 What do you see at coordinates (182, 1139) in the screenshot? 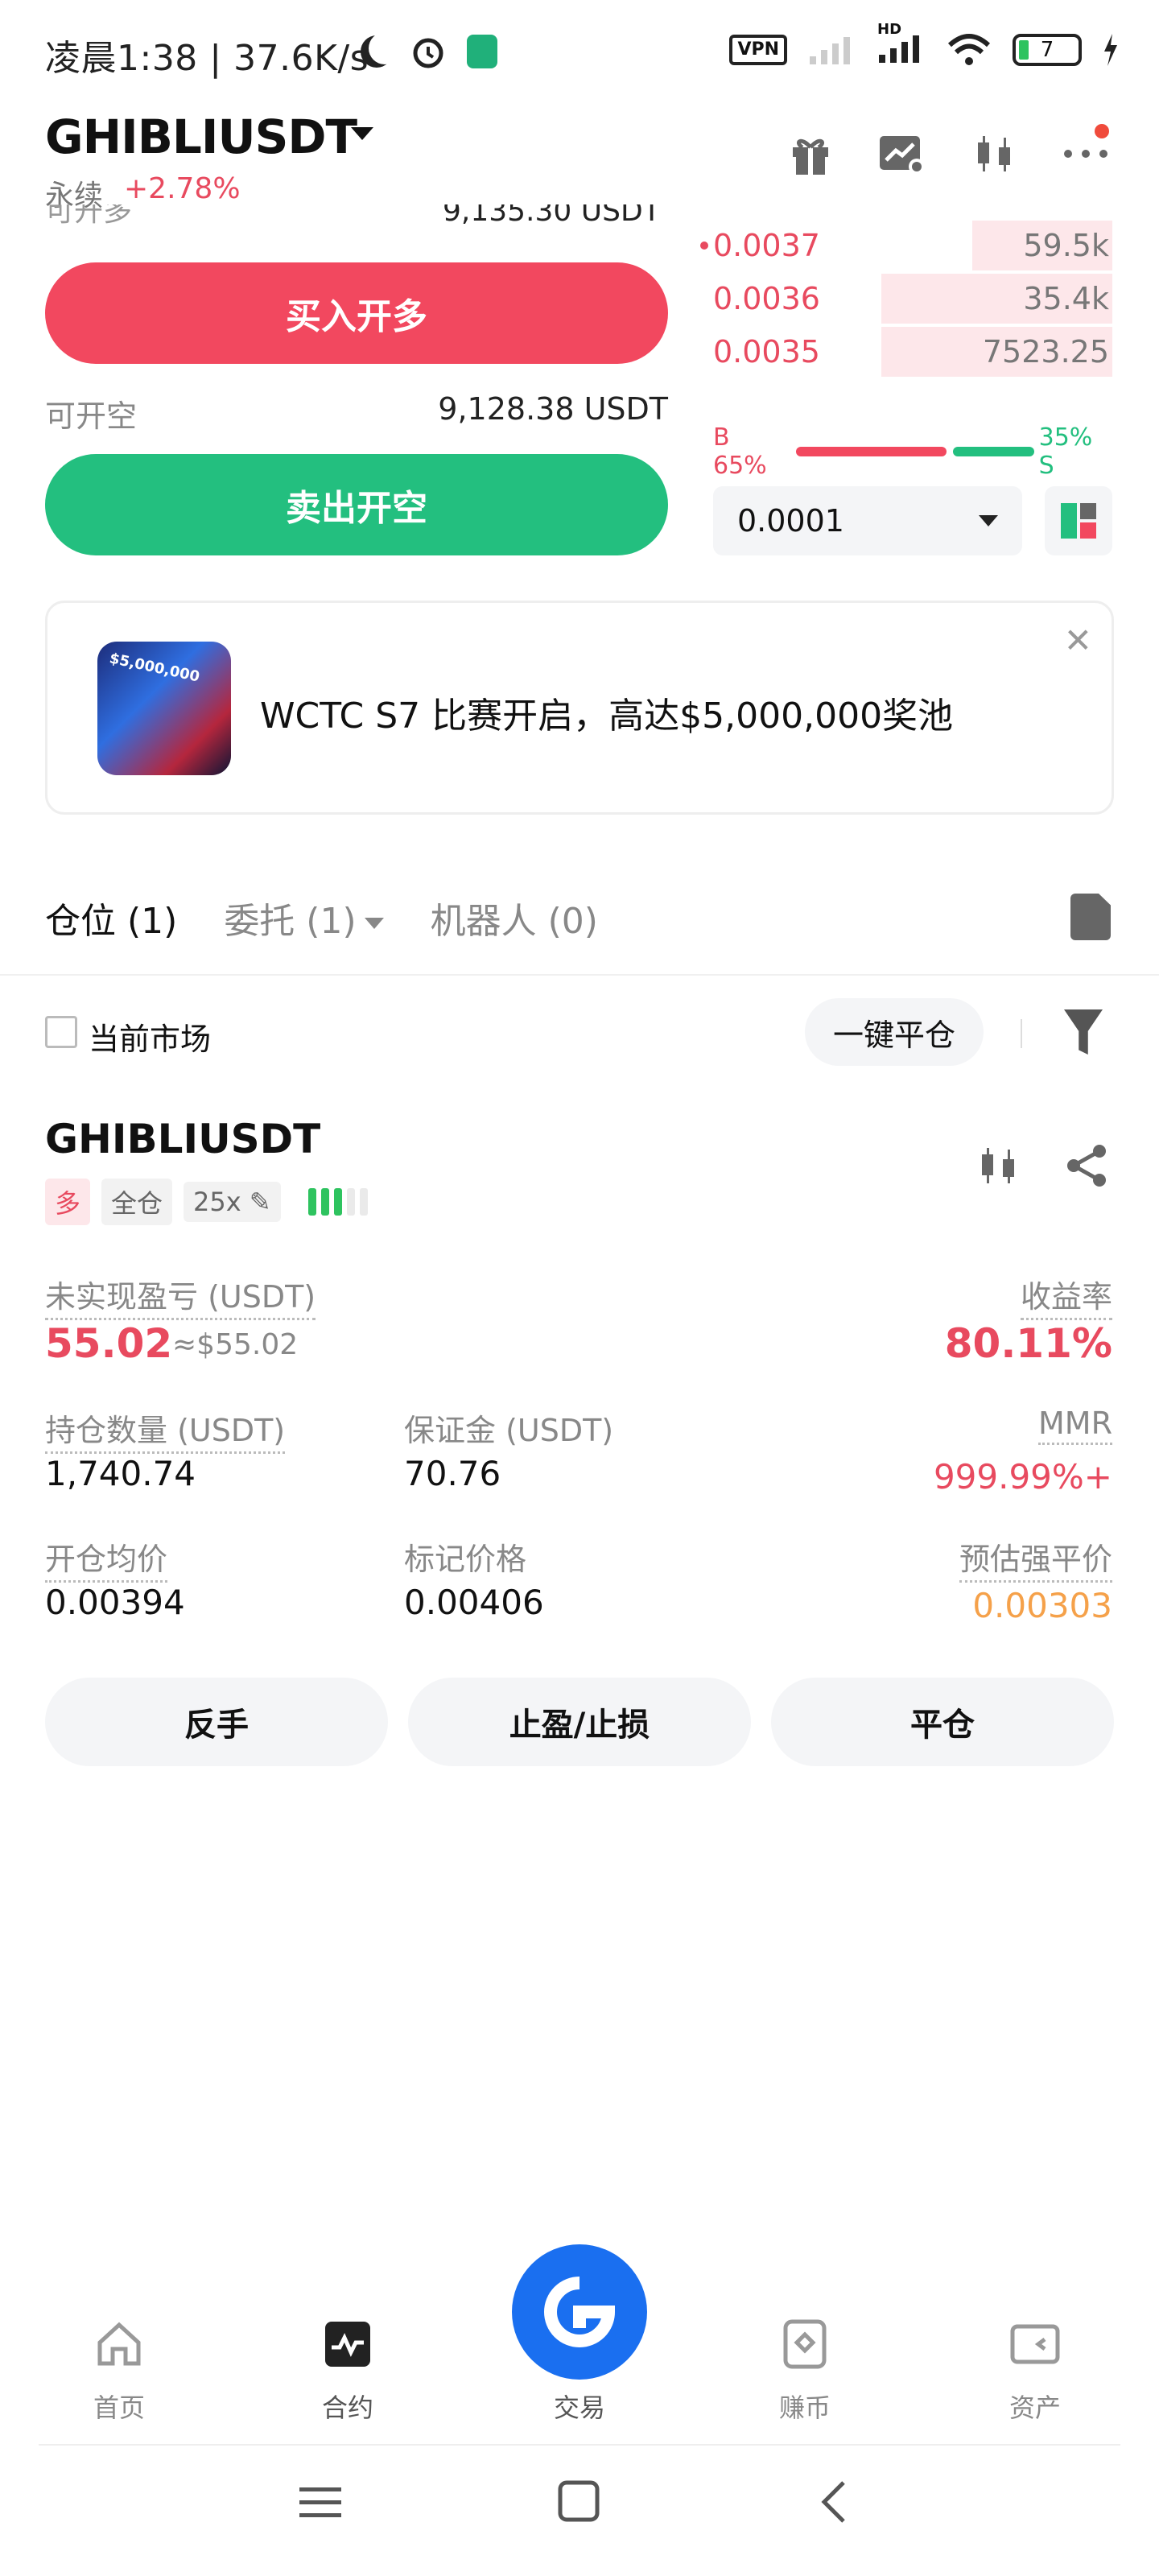
I see `position-symbol: GHIBLIUSDT` at bounding box center [182, 1139].